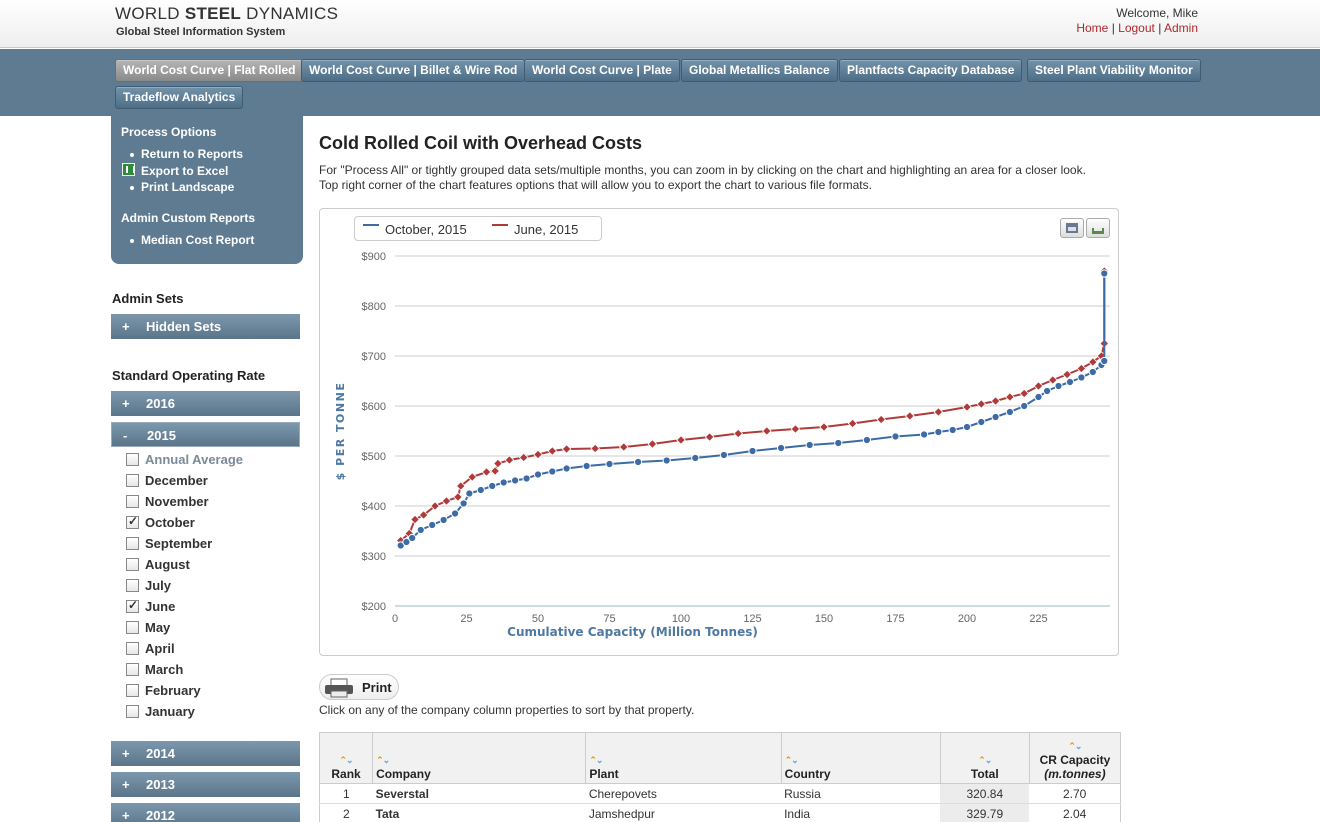 This screenshot has width=1320, height=822. I want to click on site-logo: WORLD STEEL DYNAMICS, so click(226, 14).